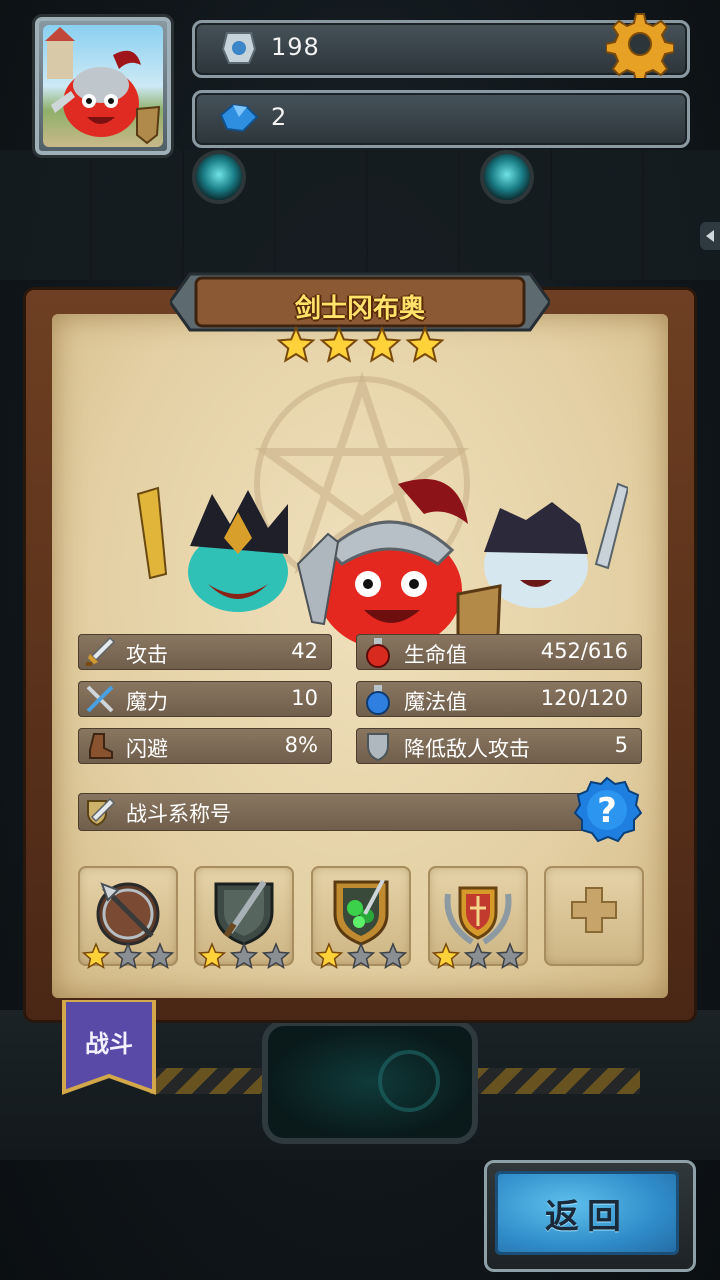  I want to click on stat-dodge: 闪避 8%, so click(205, 746).